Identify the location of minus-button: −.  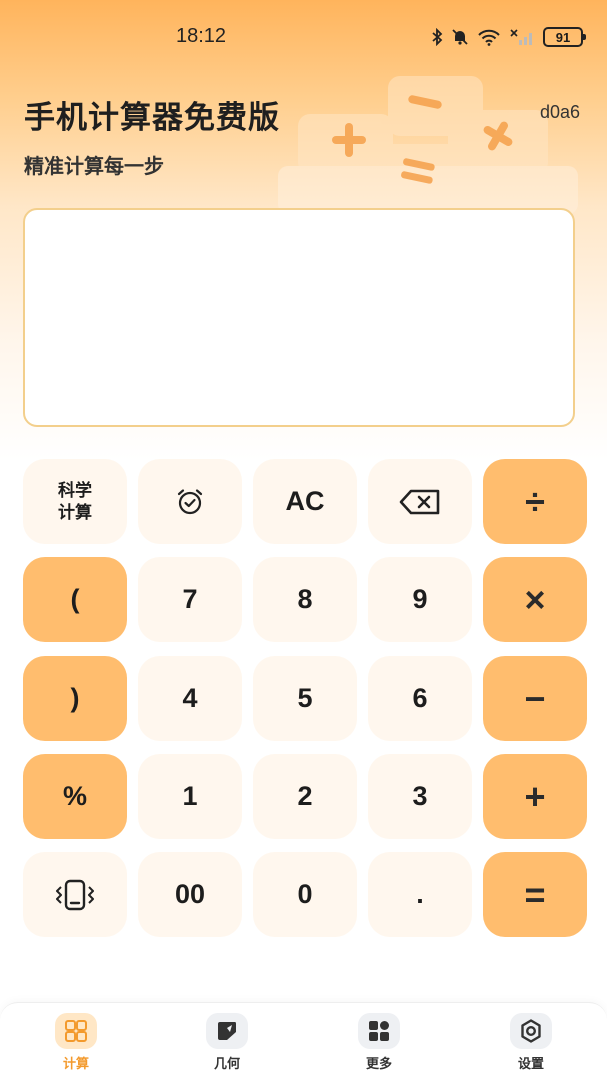
(535, 698).